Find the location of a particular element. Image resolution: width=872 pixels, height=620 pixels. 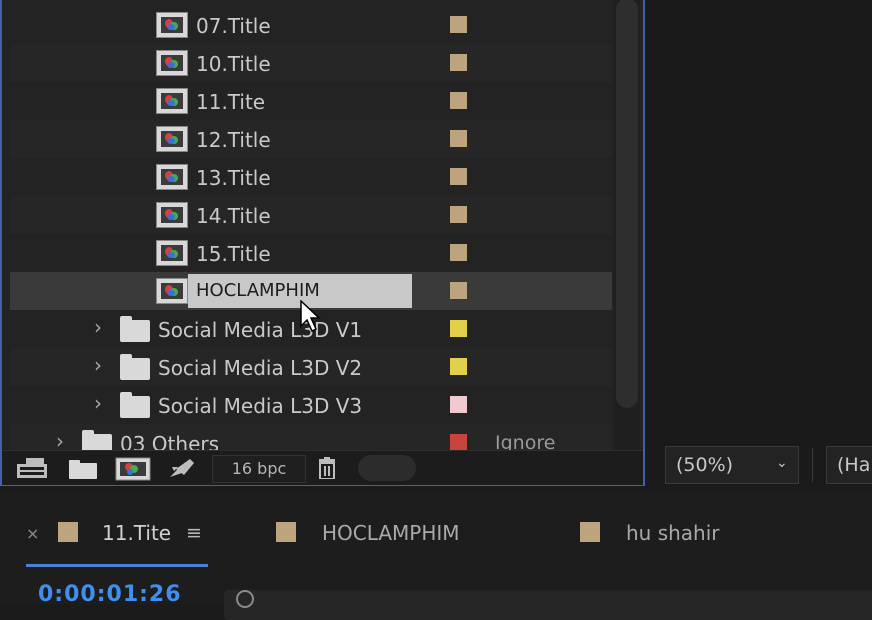

item-name: Social Media L3D V3 is located at coordinates (260, 406).